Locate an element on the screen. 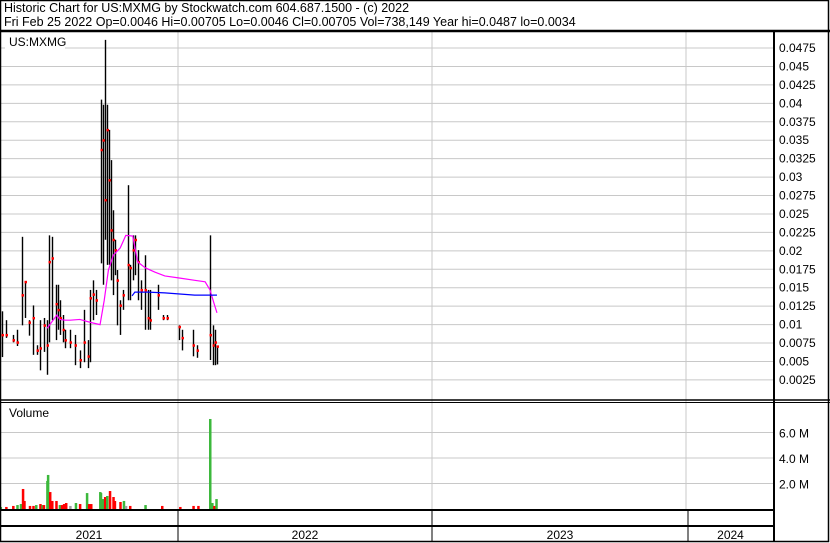 This screenshot has width=830, height=543. price-tick-label: 0.0125 is located at coordinates (797, 306).